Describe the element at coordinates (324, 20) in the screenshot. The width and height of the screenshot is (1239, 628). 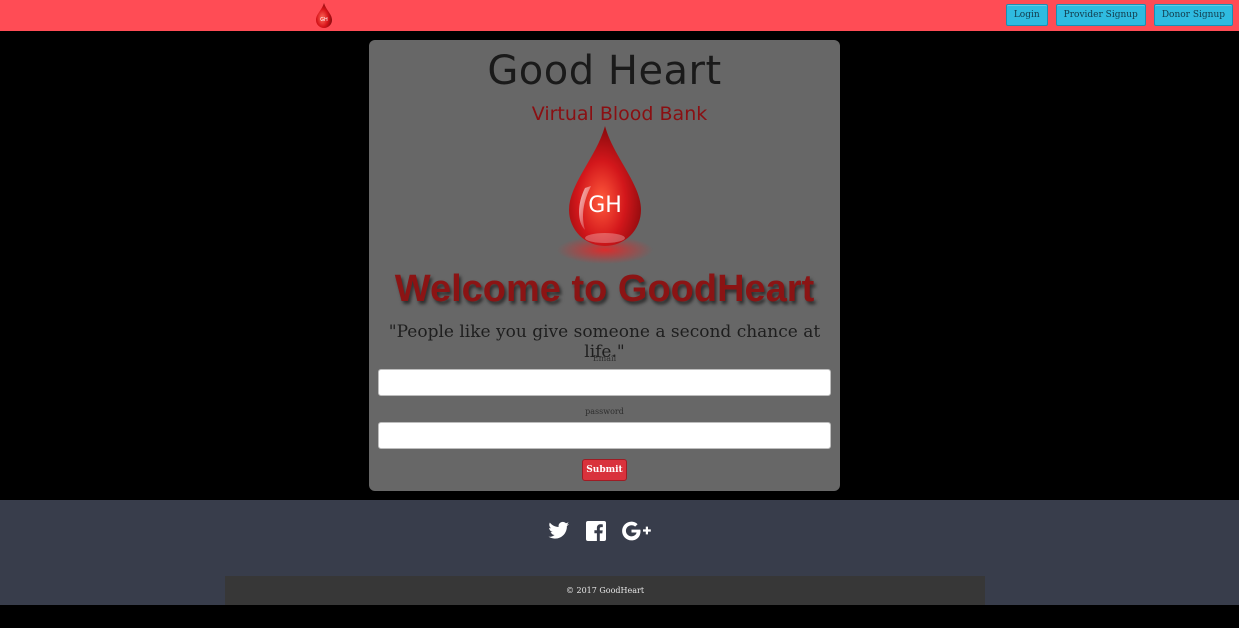
I see `nav-logo-text: GH` at that location.